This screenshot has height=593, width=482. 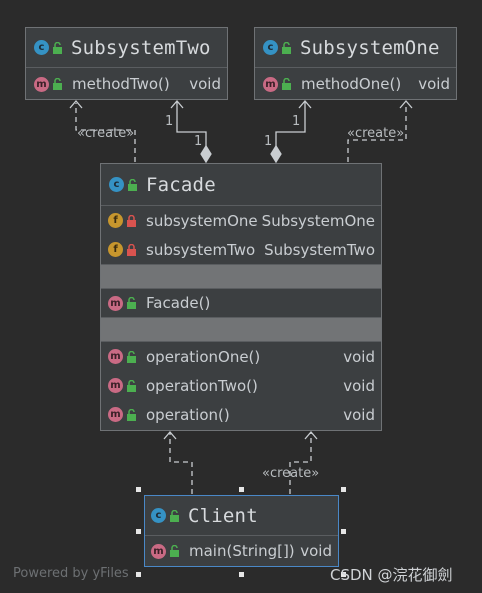 What do you see at coordinates (290, 126) in the screenshot?
I see `composition-edge-facade-subsystemone` at bounding box center [290, 126].